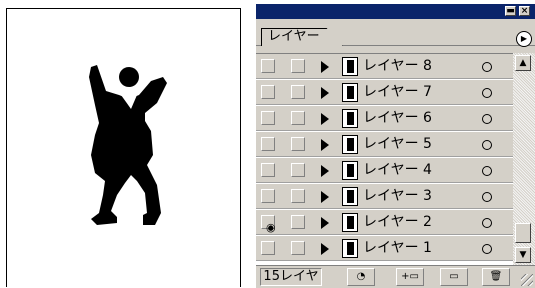 This screenshot has width=535, height=288. I want to click on visibility-toggle: ◉, so click(268, 224).